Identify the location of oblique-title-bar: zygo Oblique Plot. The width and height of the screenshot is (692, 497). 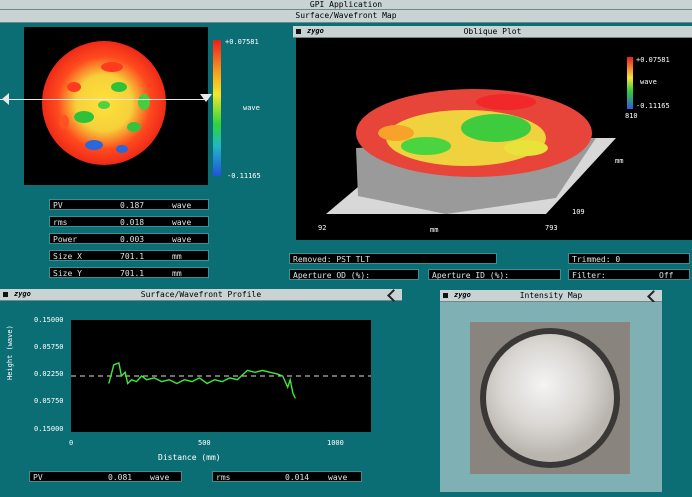
(492, 32).